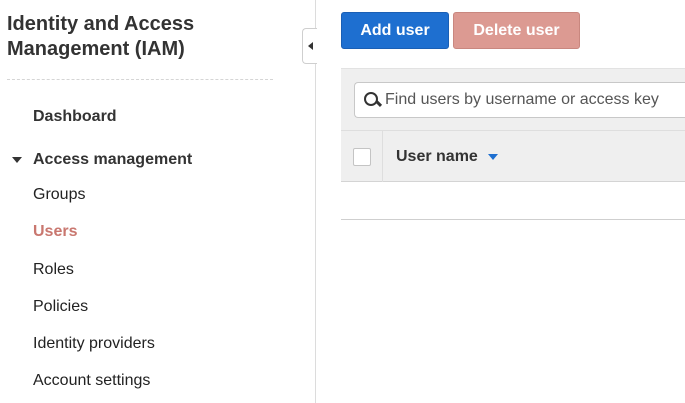  I want to click on sidebar-item-identity-providers: Identity providers, so click(94, 344).